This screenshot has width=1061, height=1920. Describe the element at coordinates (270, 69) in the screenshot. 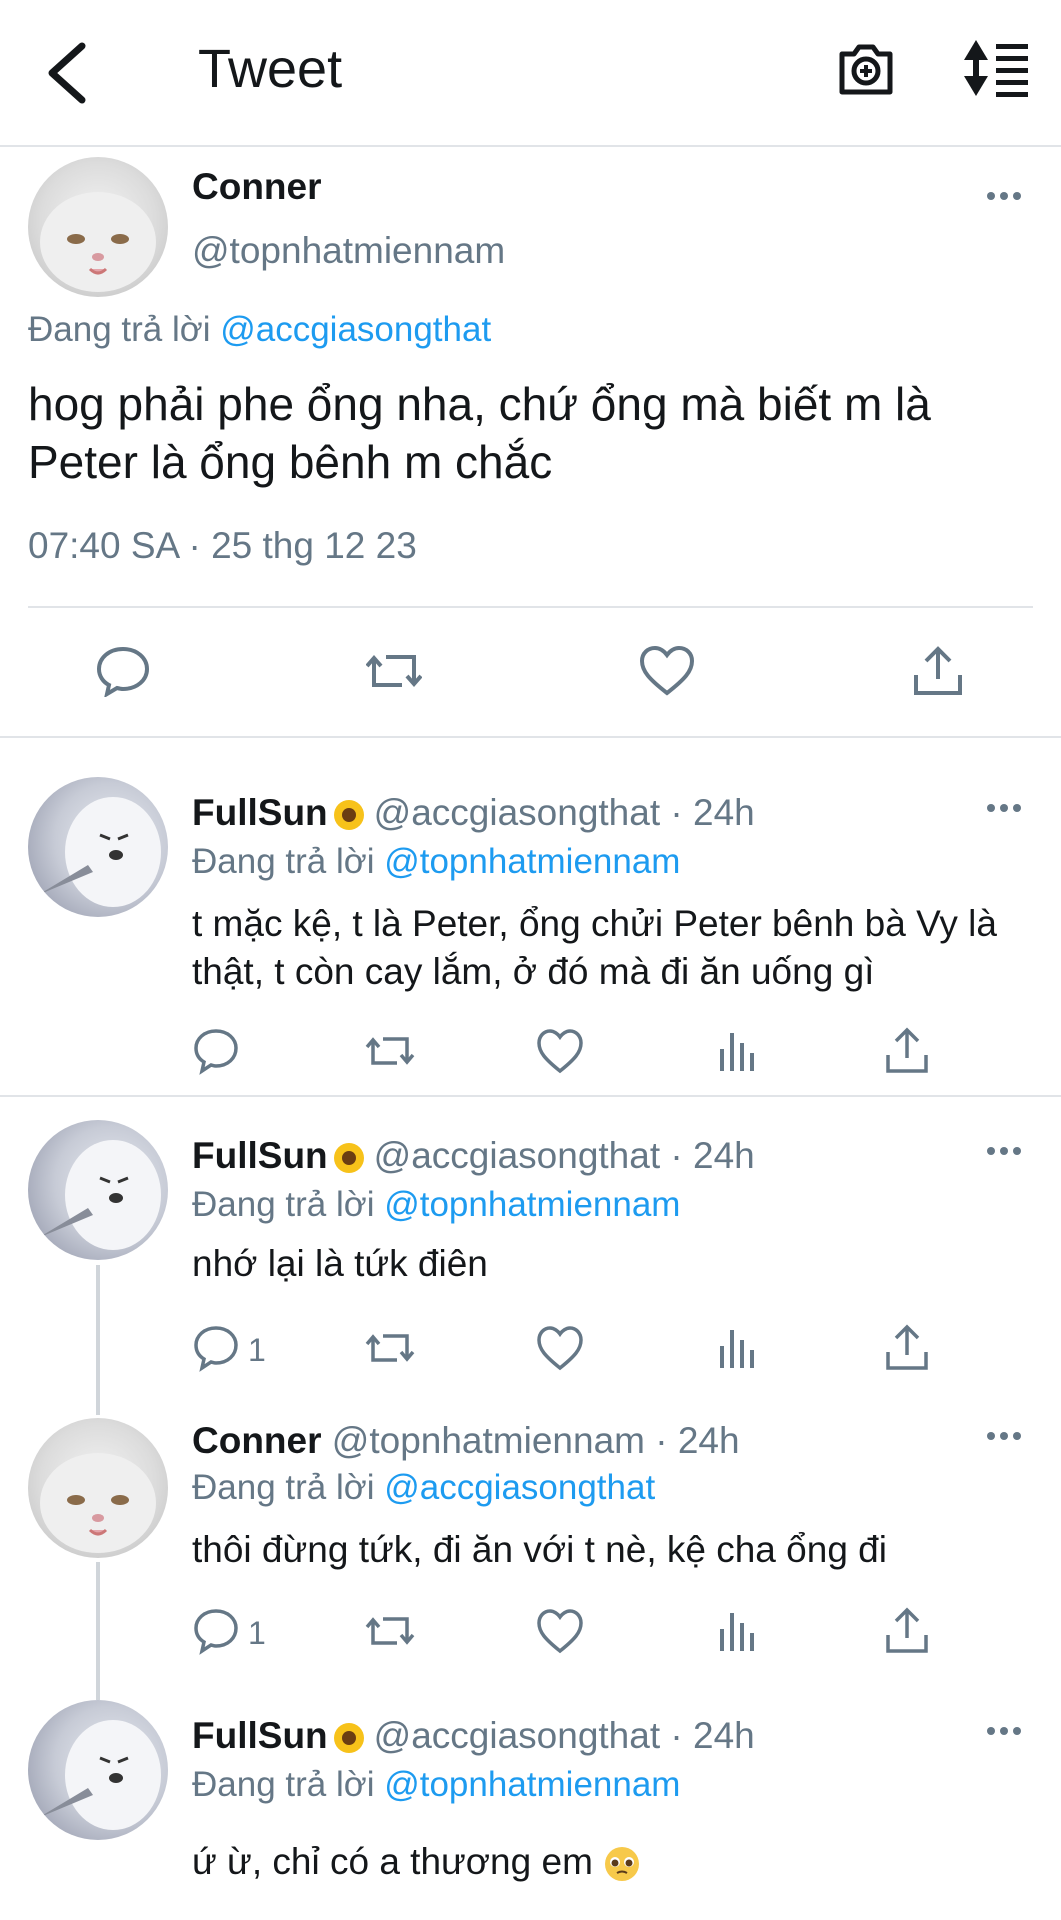

I see `page-title: Tweet` at that location.